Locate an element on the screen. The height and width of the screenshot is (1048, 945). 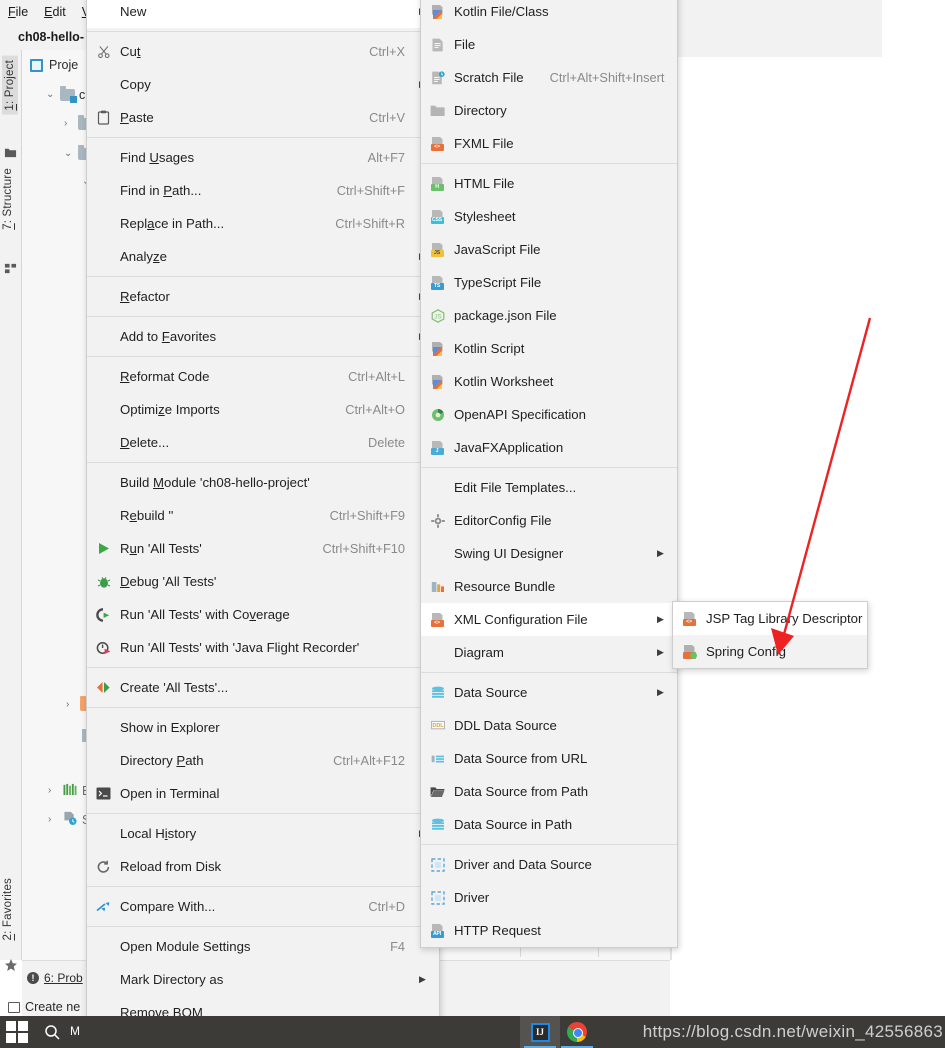
start-button-icon is located at coordinates (17, 1032).